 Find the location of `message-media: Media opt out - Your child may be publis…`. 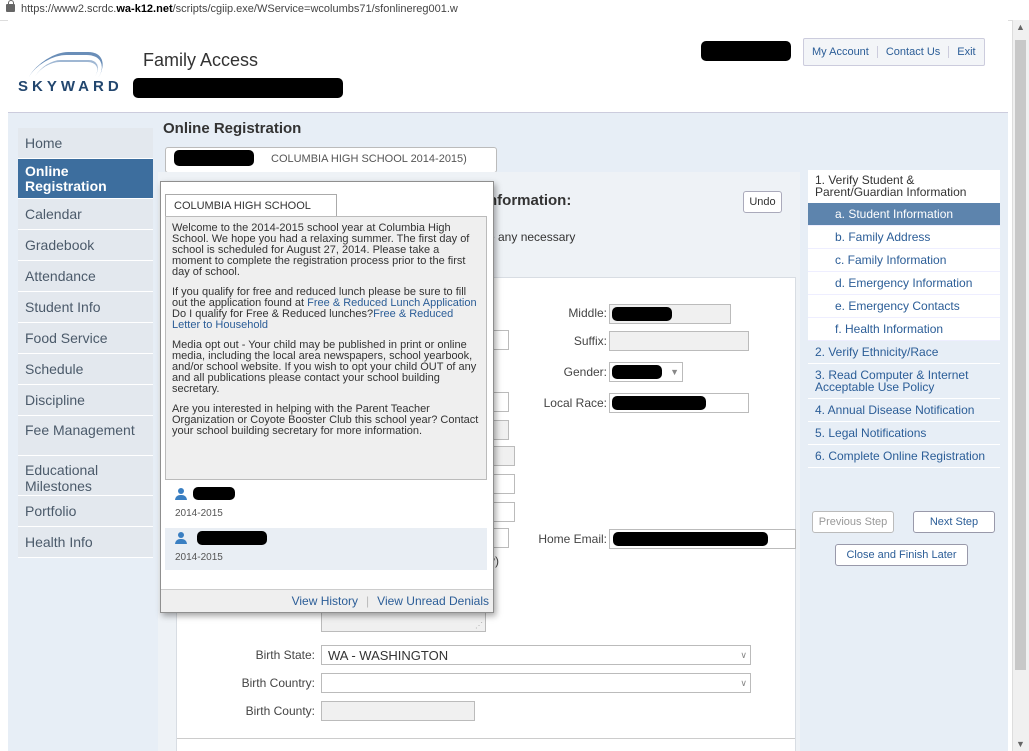

message-media: Media opt out - Your child may be publis… is located at coordinates (324, 367).